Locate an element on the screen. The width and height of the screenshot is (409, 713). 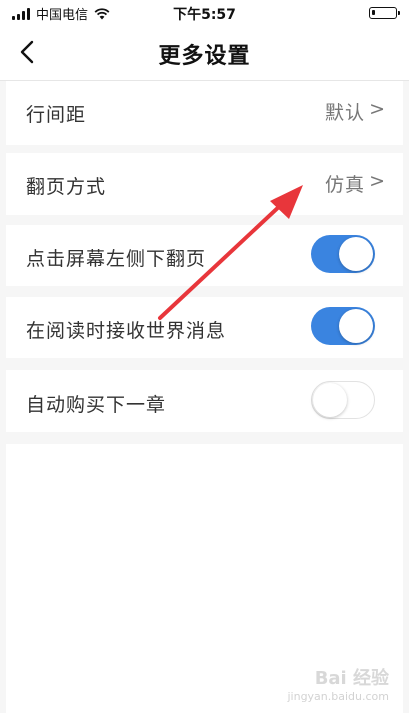
status-bar: 中国电信 下午5:57 is located at coordinates (204, 13).